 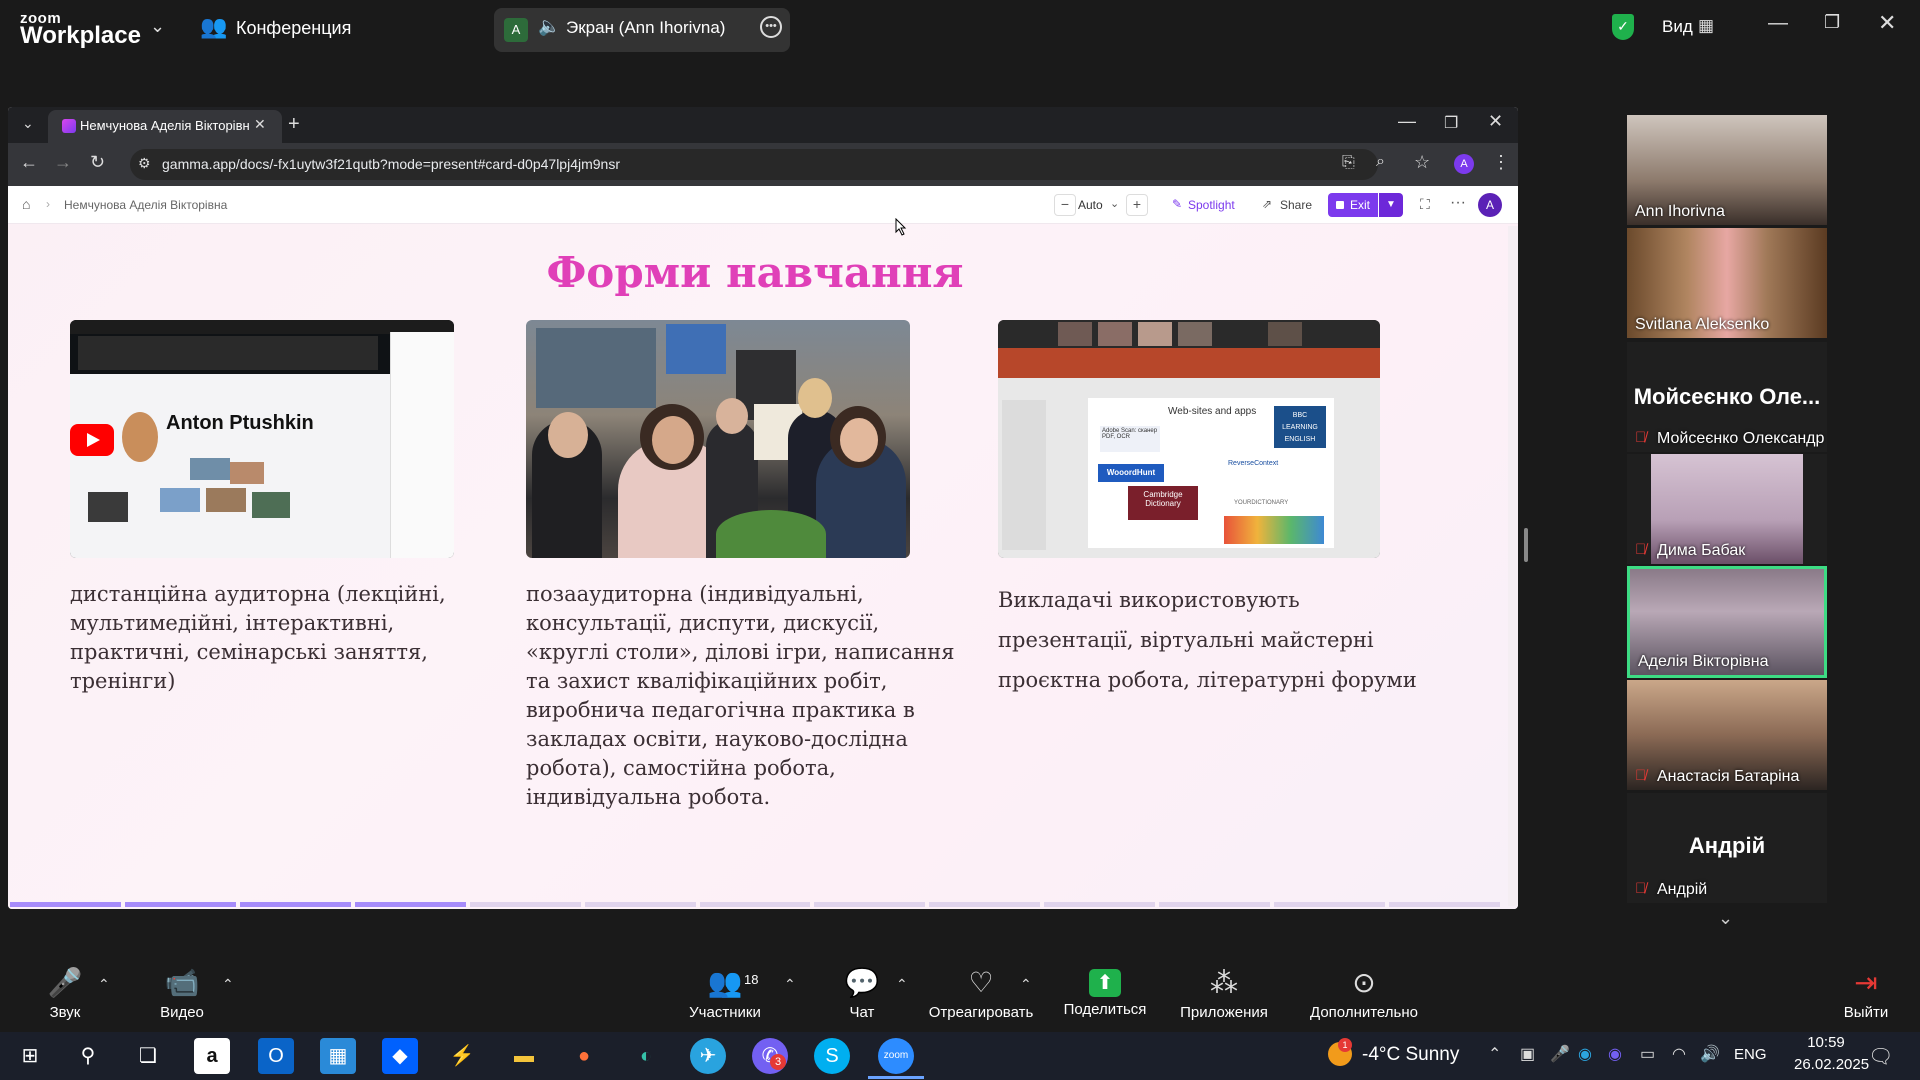 I want to click on profile-avatar: A, so click(x=1464, y=164).